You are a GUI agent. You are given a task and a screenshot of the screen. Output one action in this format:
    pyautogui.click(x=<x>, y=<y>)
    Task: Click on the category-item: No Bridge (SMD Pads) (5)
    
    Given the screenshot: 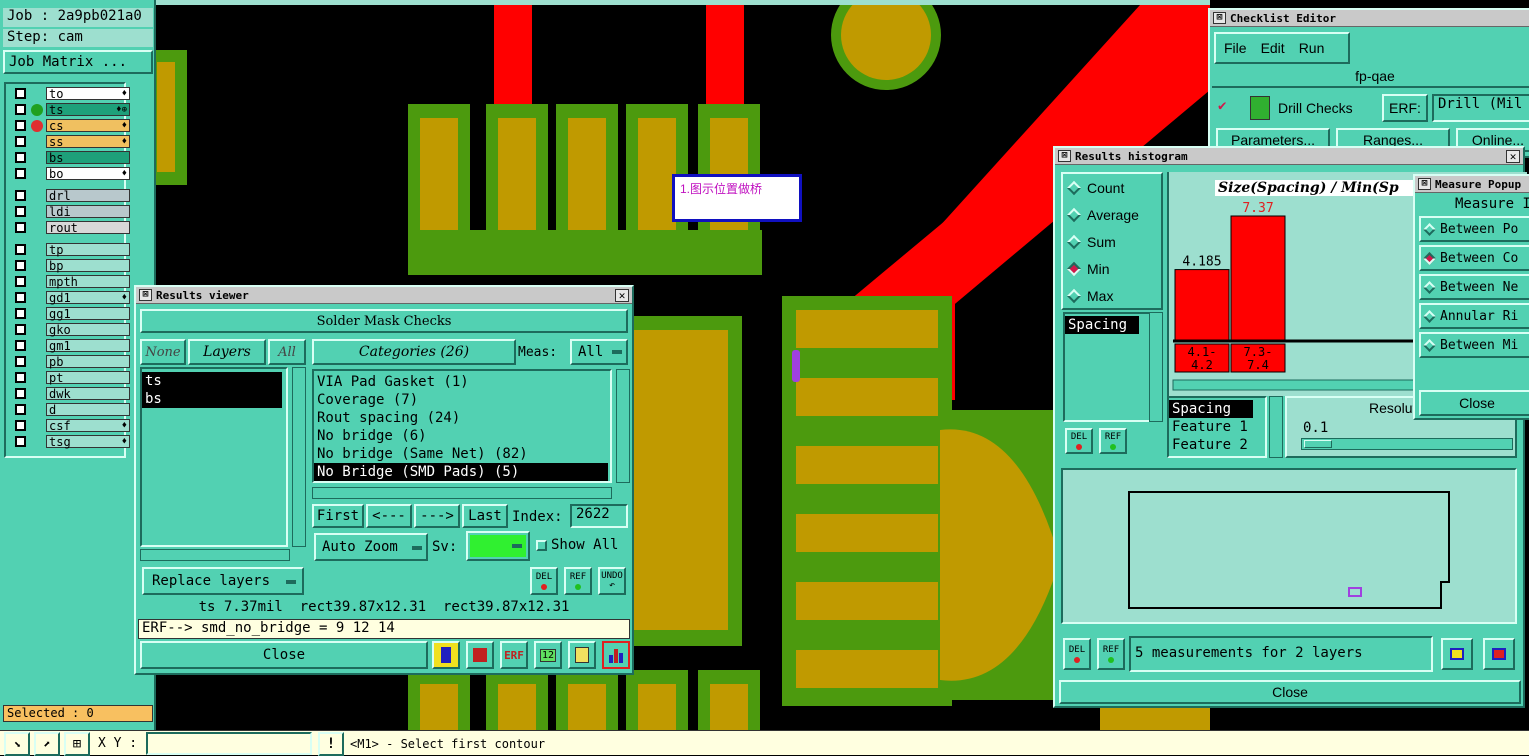 What is the action you would take?
    pyautogui.click(x=461, y=472)
    